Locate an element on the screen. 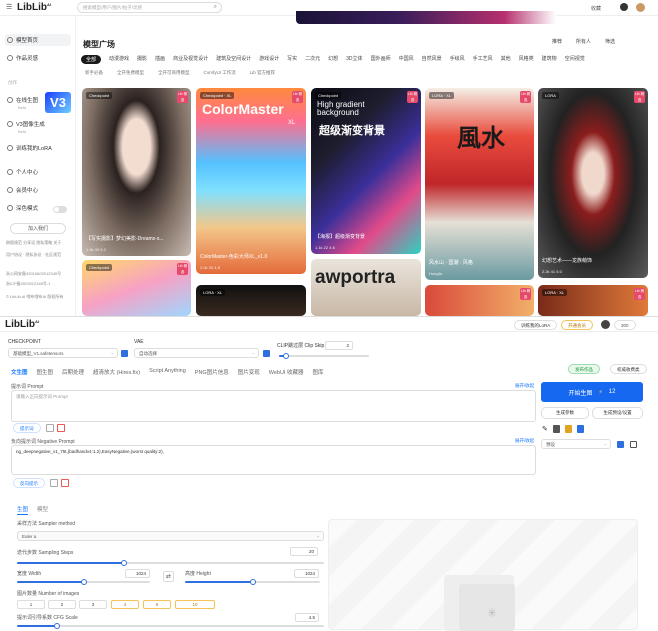 Image resolution: width=658 pixels, height=631 pixels. tab-15: 手工艺风 is located at coordinates (483, 59).